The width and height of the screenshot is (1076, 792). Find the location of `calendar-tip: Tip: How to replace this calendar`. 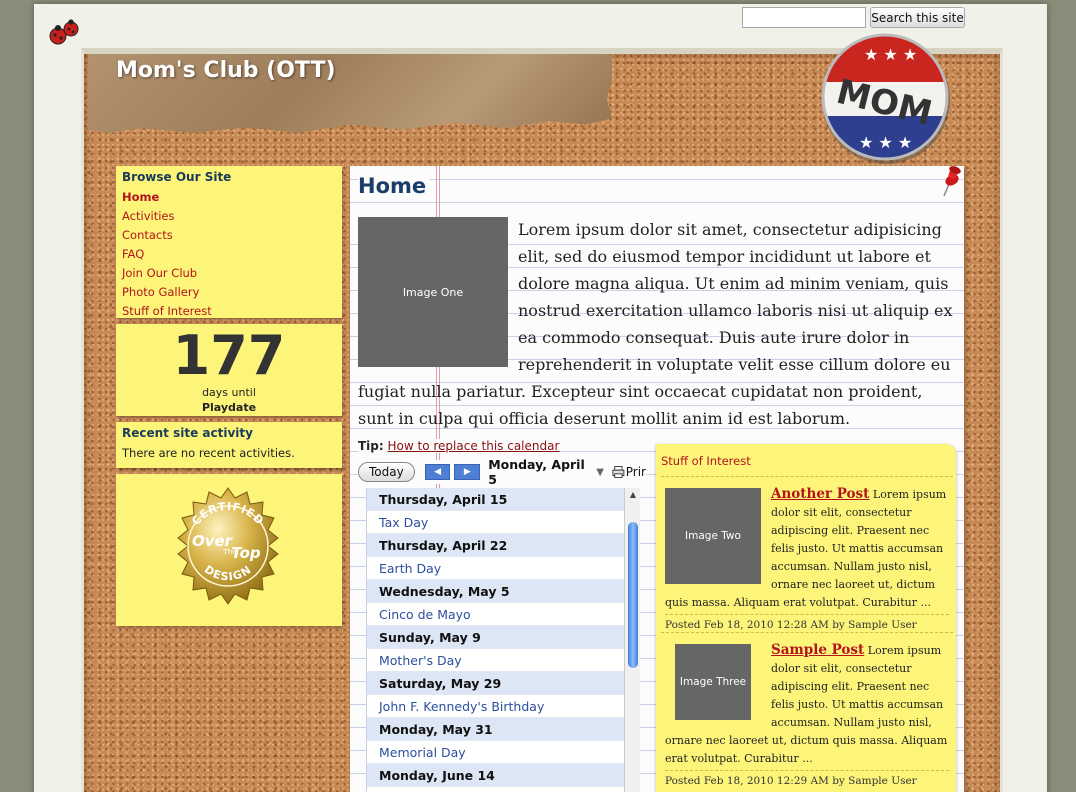

calendar-tip: Tip: How to replace this calendar is located at coordinates (459, 446).